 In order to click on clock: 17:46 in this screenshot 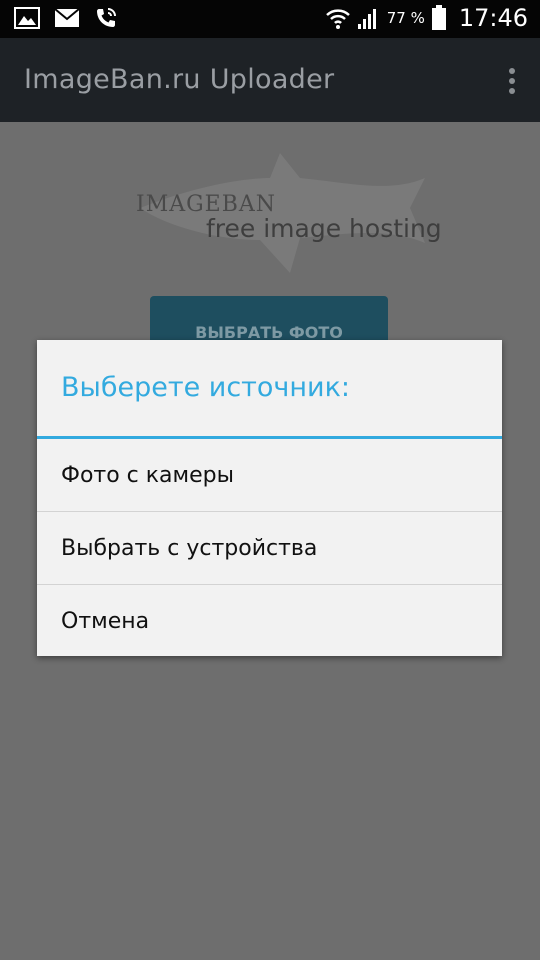, I will do `click(493, 18)`.